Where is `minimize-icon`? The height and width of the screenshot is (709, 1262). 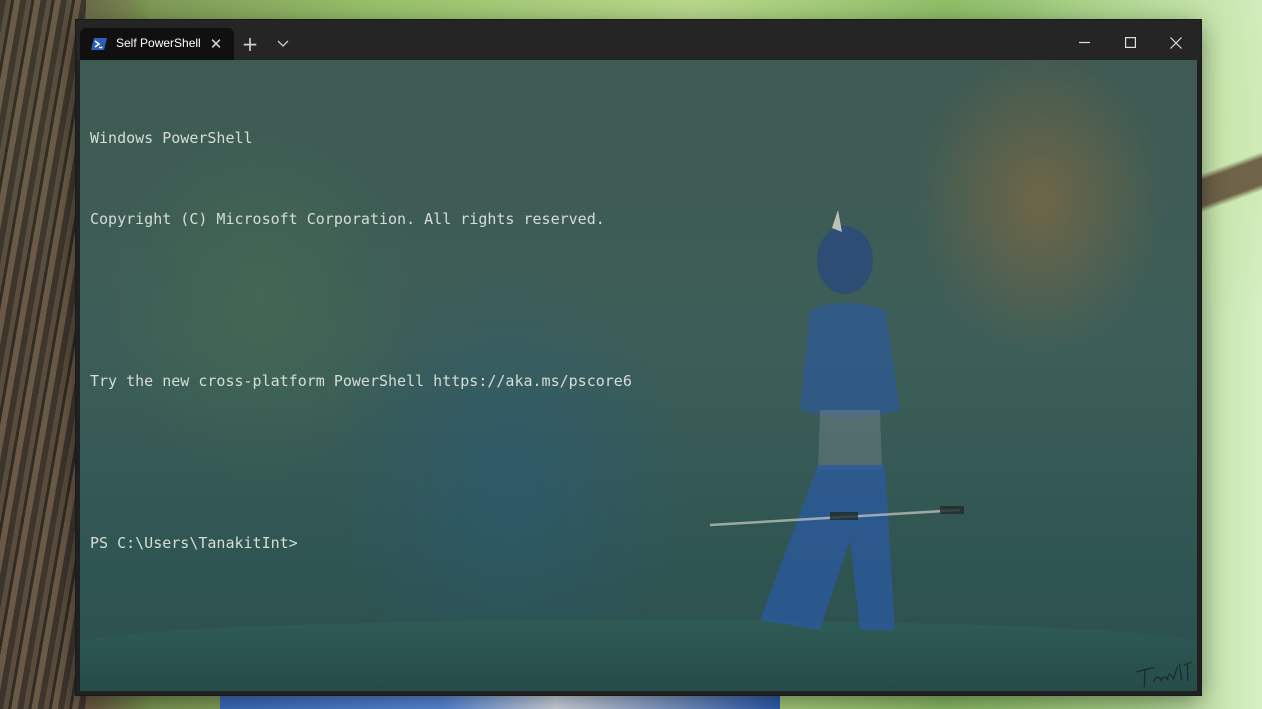 minimize-icon is located at coordinates (1084, 42).